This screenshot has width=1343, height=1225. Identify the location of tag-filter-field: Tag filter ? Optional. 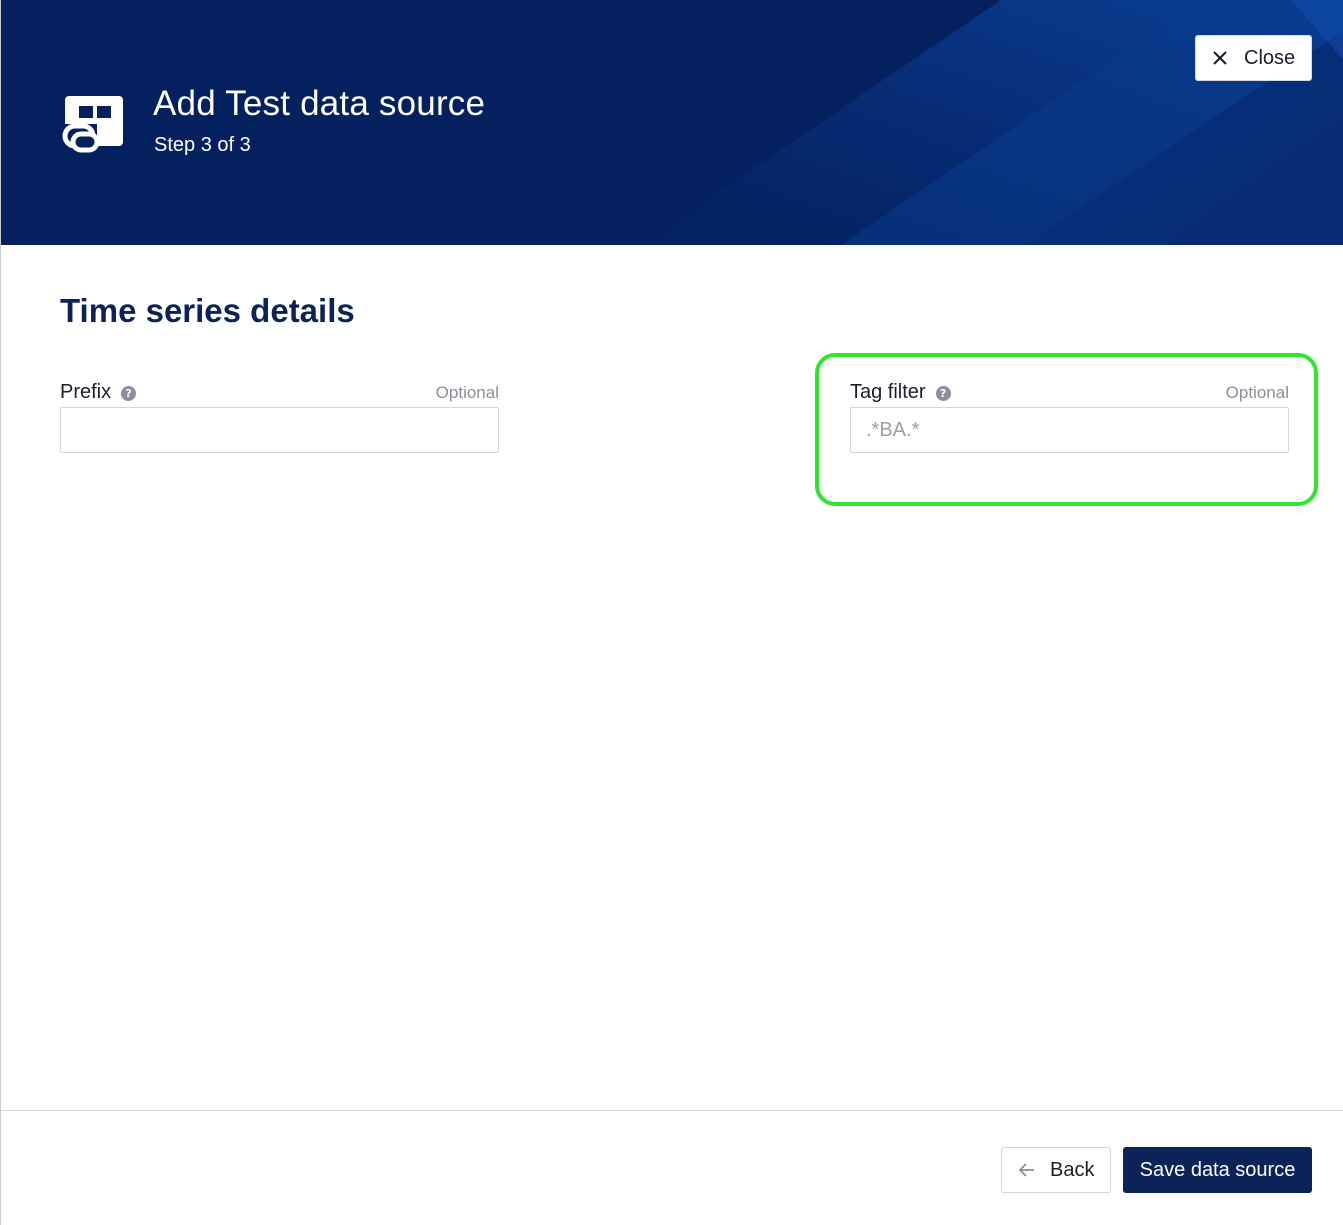
(1069, 418).